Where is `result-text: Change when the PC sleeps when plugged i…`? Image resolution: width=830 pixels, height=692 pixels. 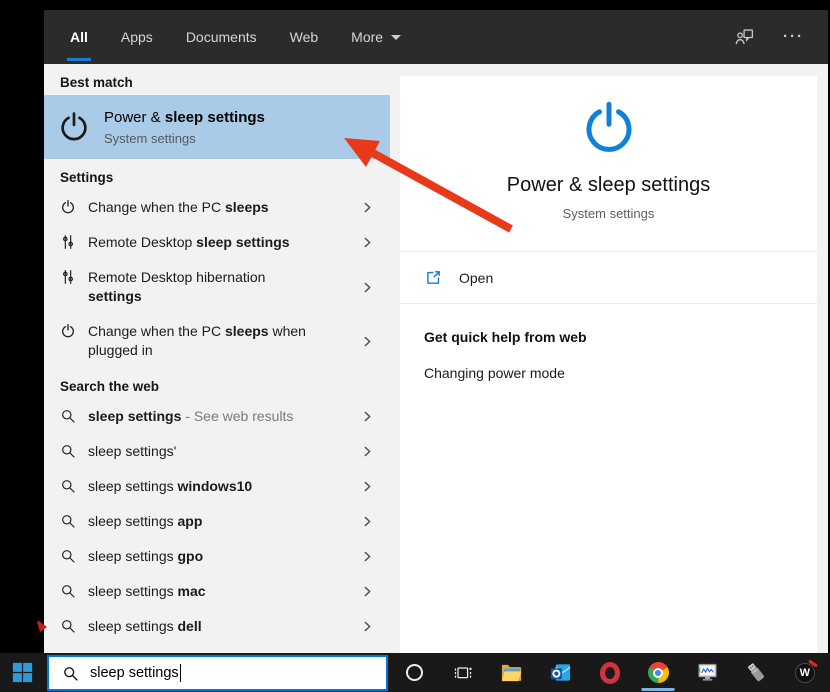 result-text: Change when the PC sleeps when plugged i… is located at coordinates (197, 340).